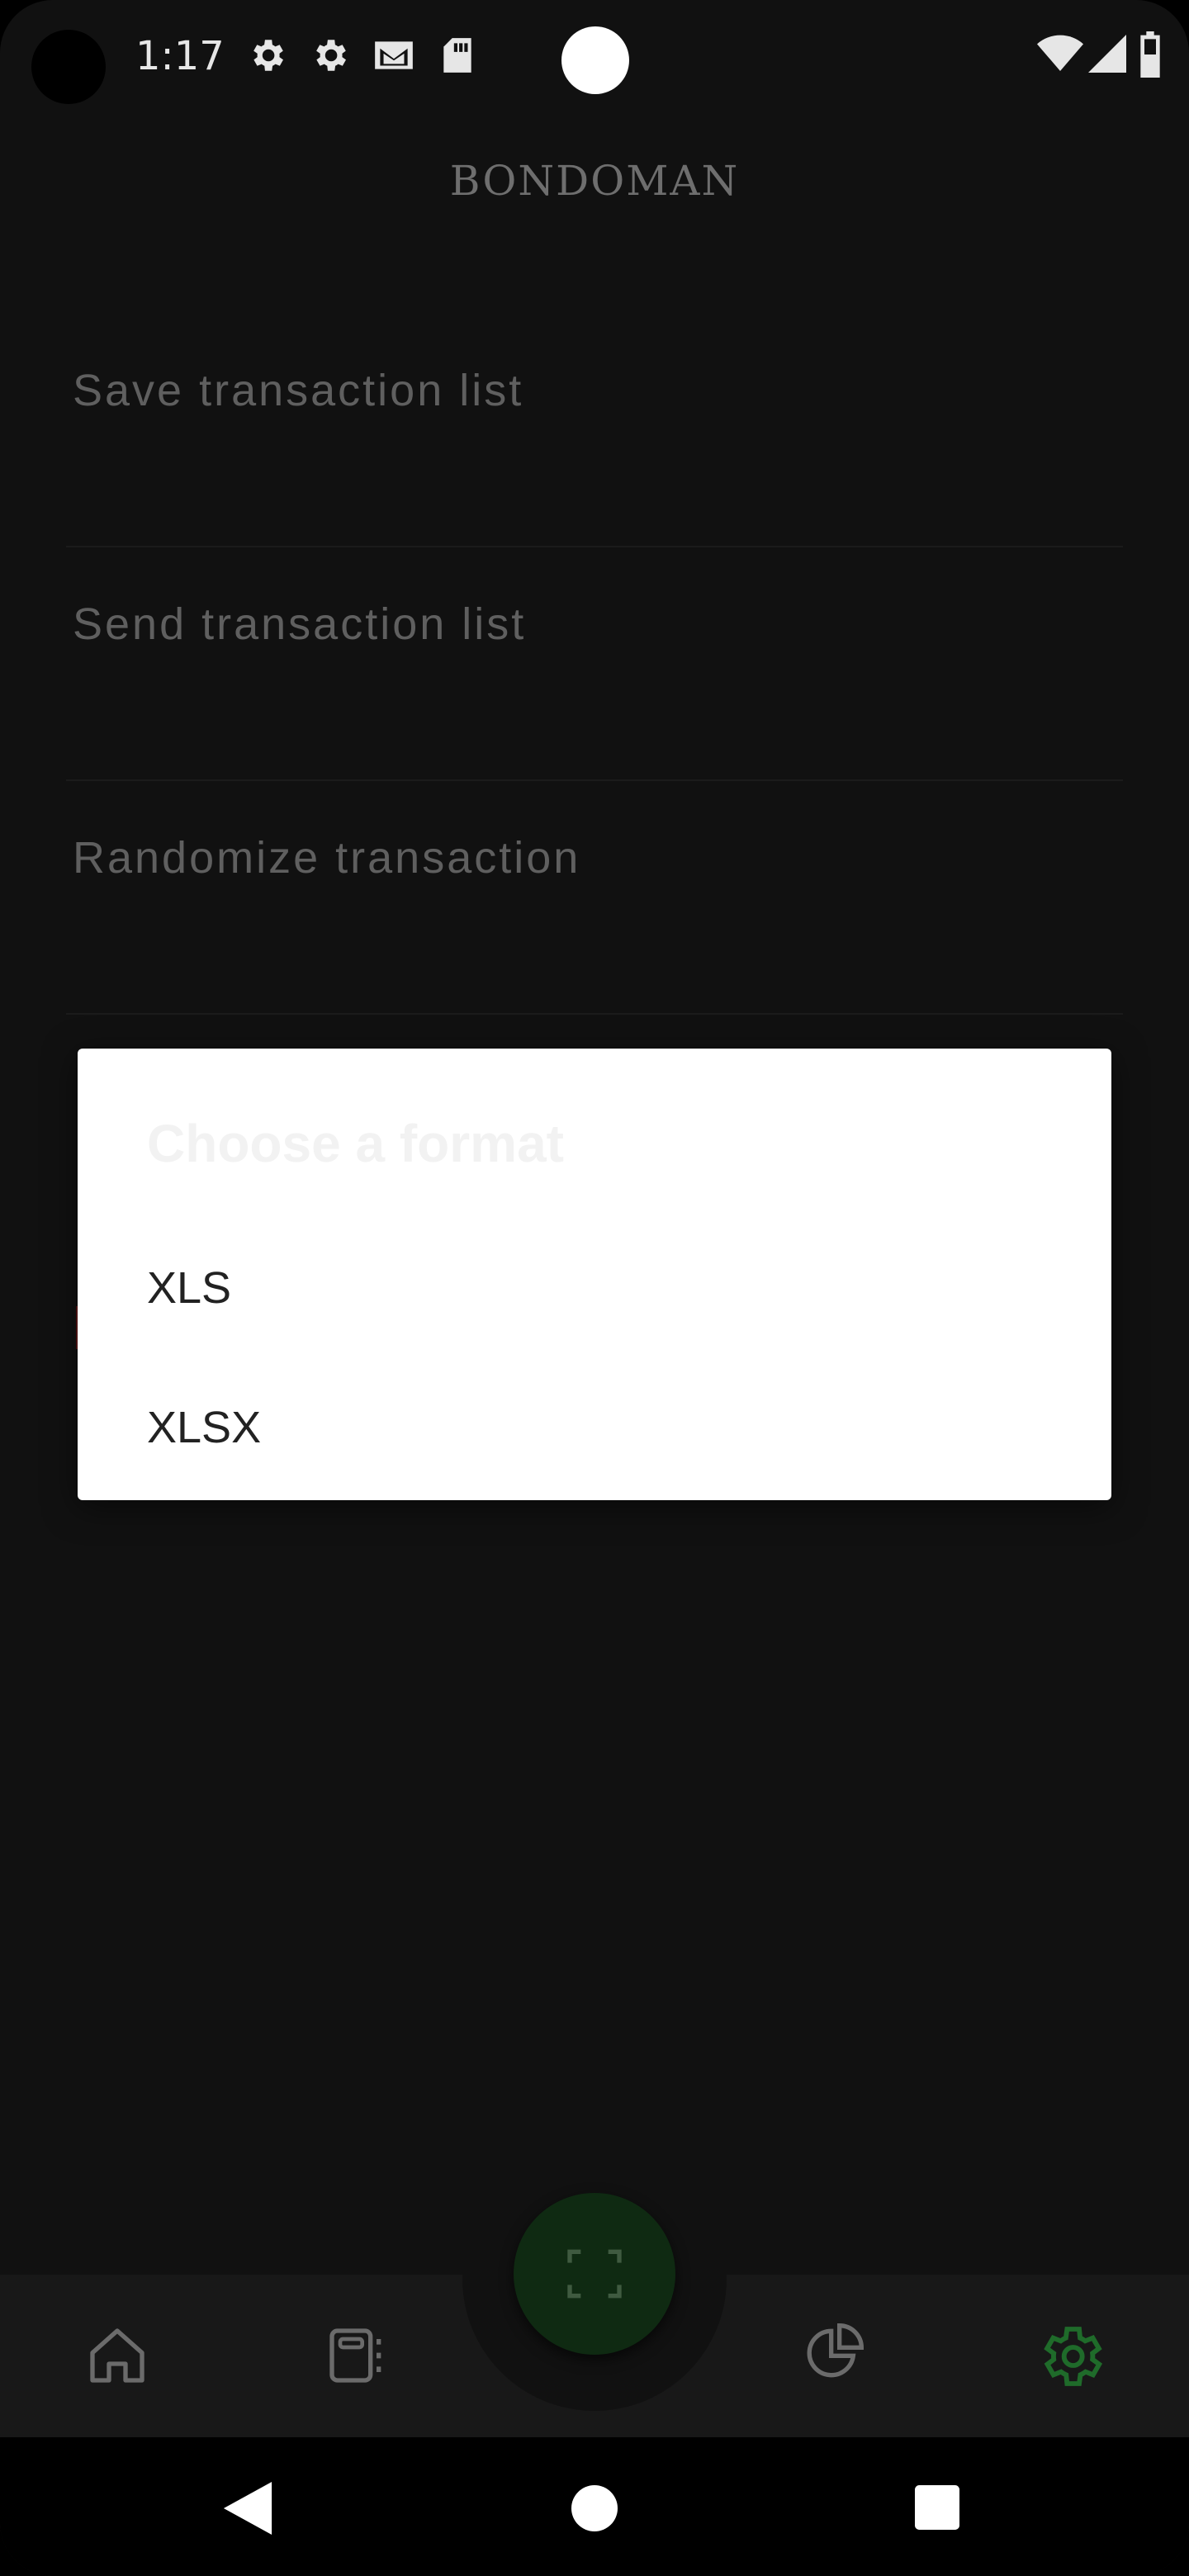  What do you see at coordinates (189, 1288) in the screenshot?
I see `option-label: XLS` at bounding box center [189, 1288].